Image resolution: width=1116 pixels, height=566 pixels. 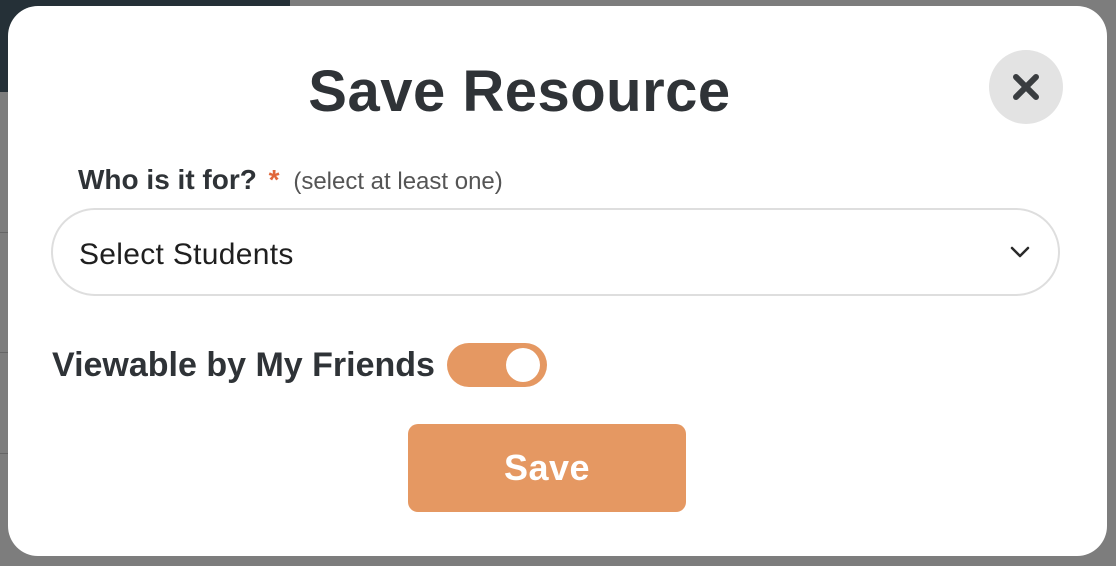 What do you see at coordinates (547, 468) in the screenshot?
I see `save-button: Save` at bounding box center [547, 468].